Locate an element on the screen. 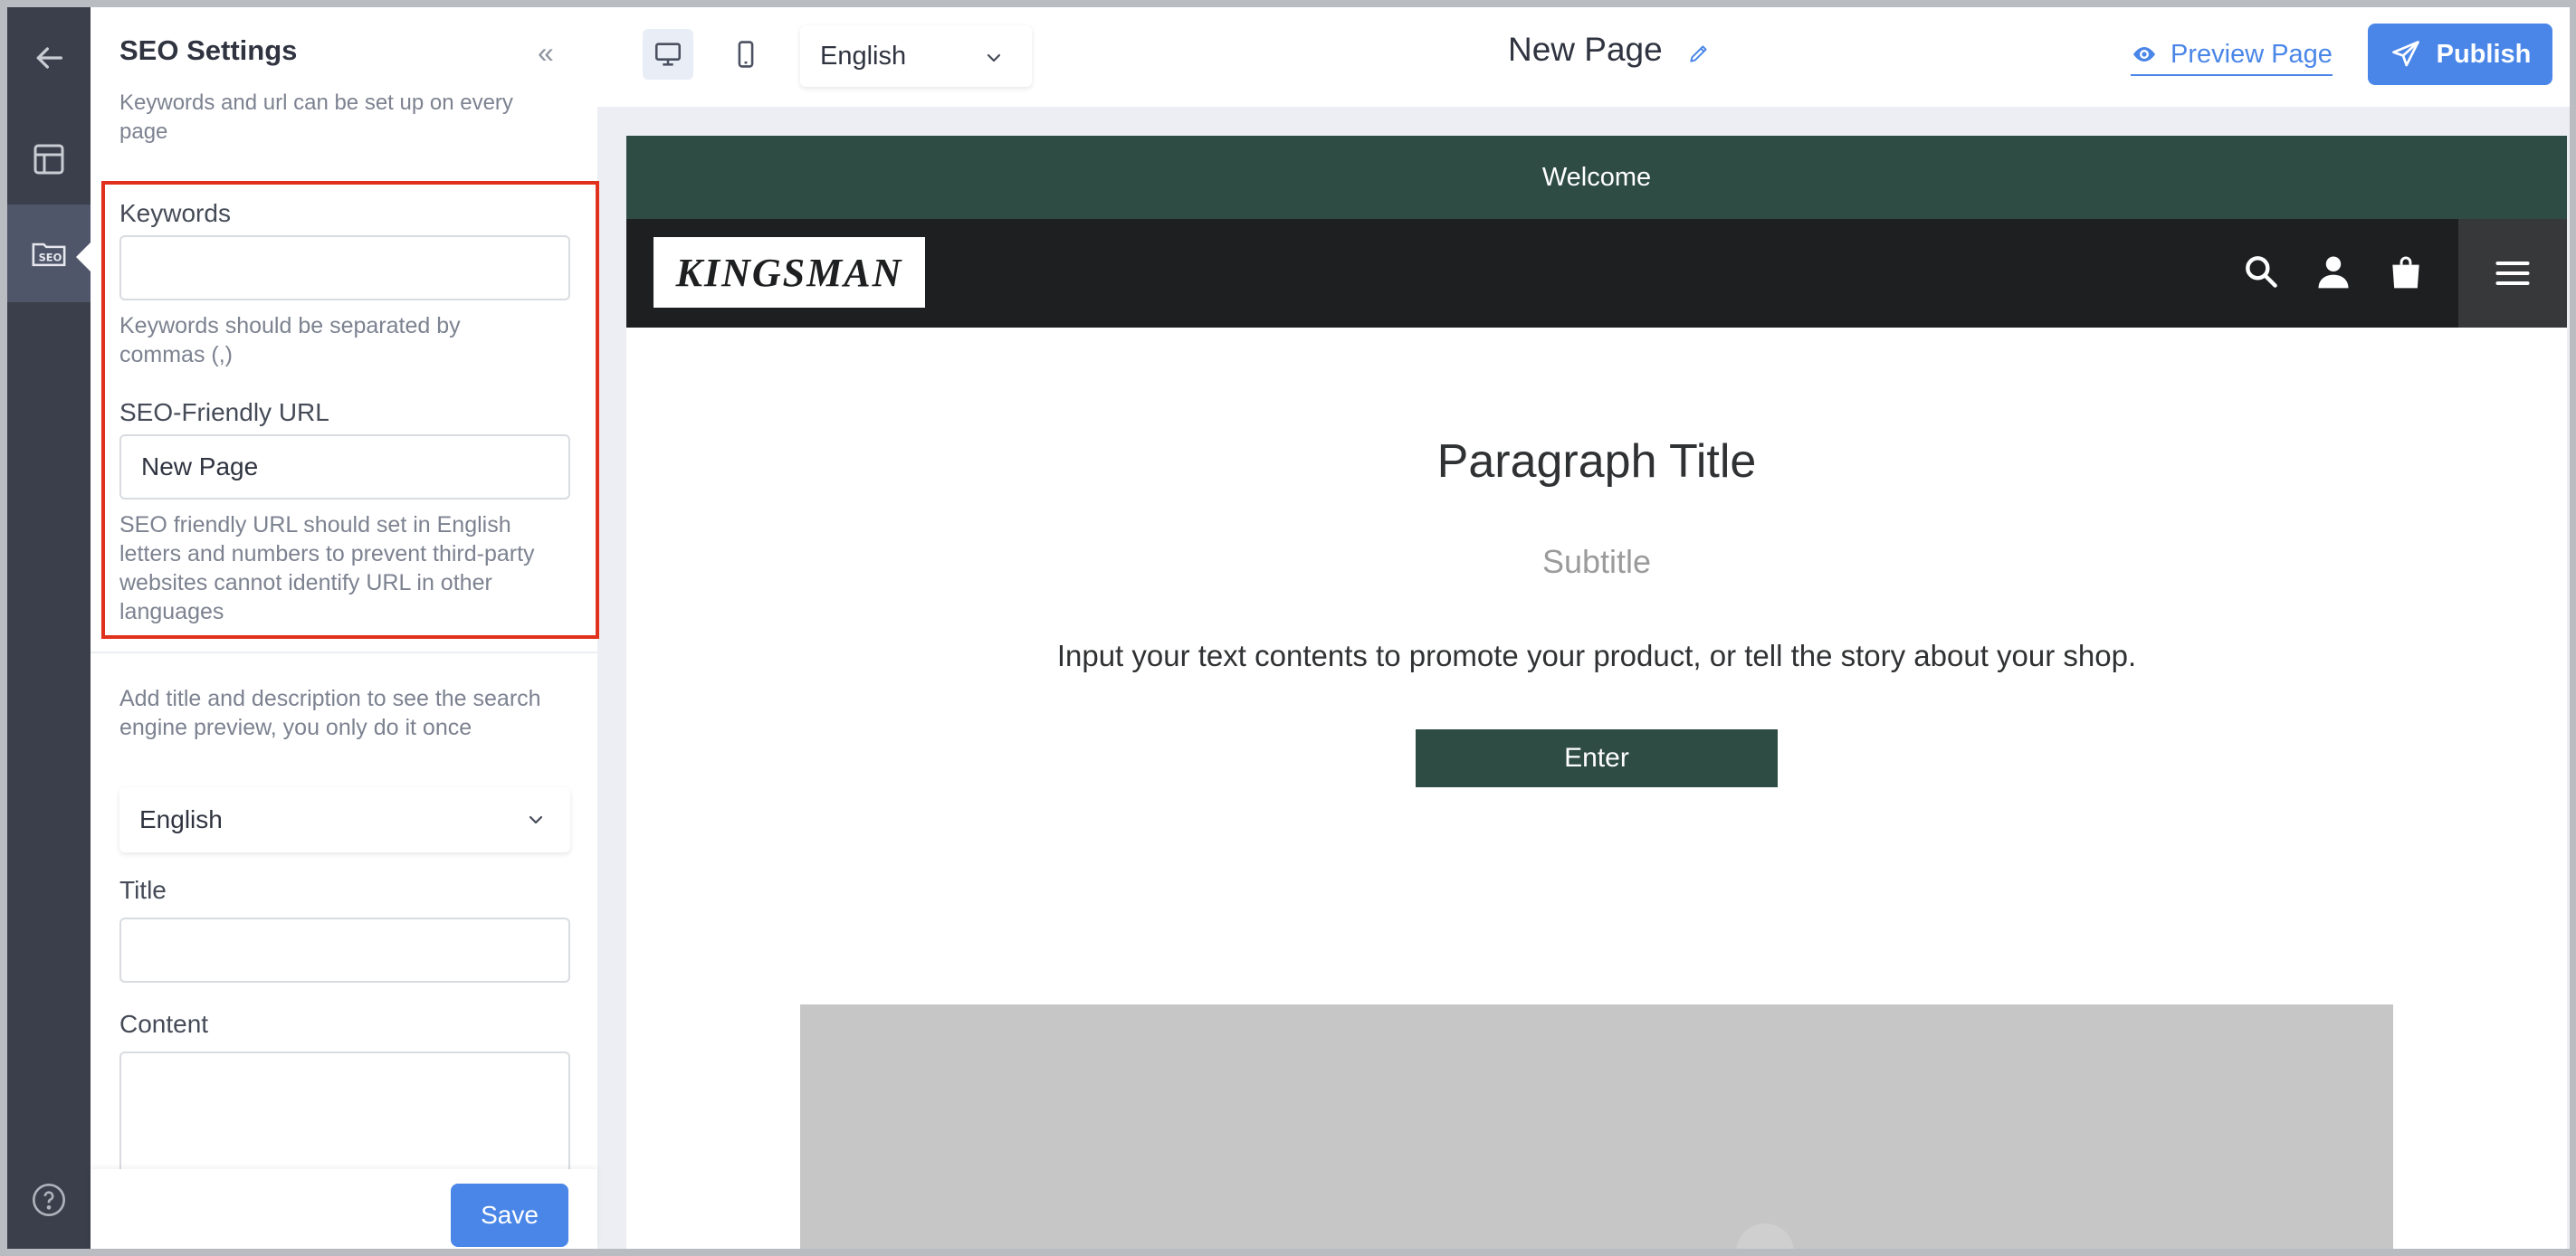 Image resolution: width=2576 pixels, height=1256 pixels. publish-button: Publish is located at coordinates (2460, 54).